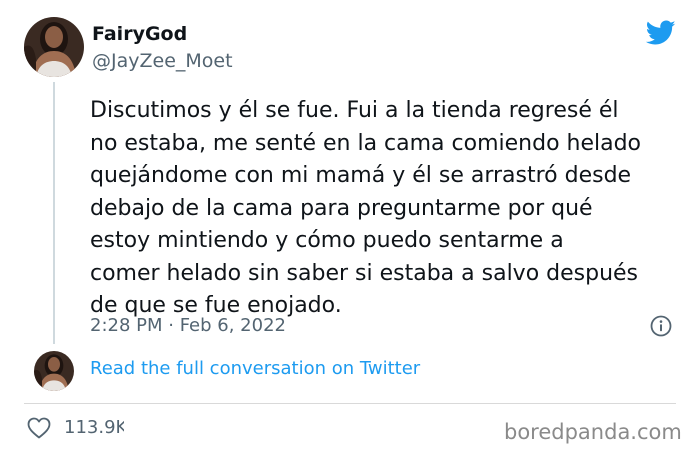  Describe the element at coordinates (660, 33) in the screenshot. I see `twitter-bird-icon` at that location.